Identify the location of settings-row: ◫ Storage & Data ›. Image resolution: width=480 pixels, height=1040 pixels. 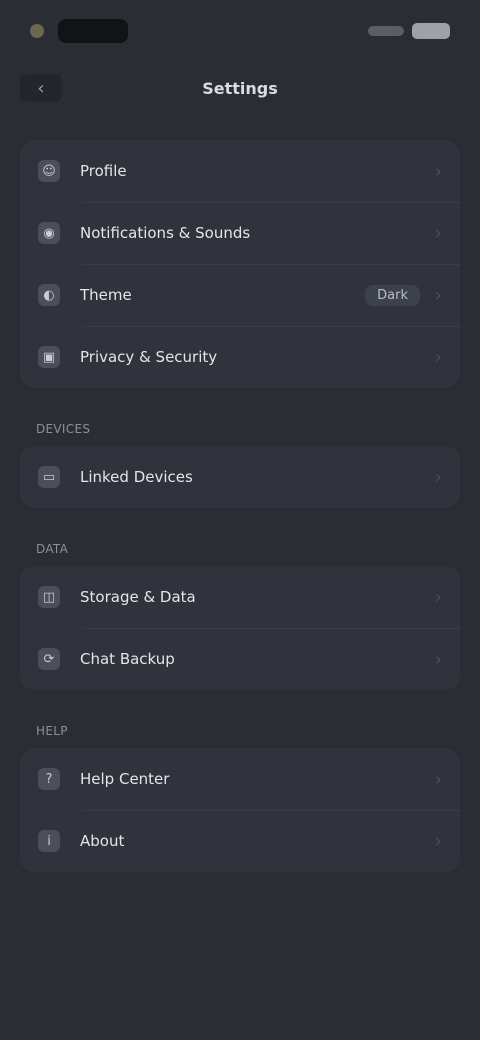
(240, 597).